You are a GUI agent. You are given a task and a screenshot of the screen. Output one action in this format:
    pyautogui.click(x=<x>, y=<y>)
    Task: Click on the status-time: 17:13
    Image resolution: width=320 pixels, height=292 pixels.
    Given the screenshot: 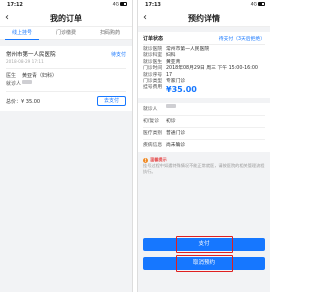 What is the action you would take?
    pyautogui.click(x=153, y=5)
    